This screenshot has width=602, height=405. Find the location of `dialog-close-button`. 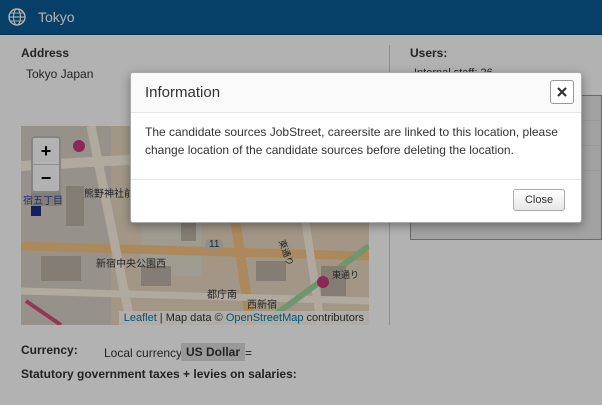

dialog-close-button is located at coordinates (562, 92).